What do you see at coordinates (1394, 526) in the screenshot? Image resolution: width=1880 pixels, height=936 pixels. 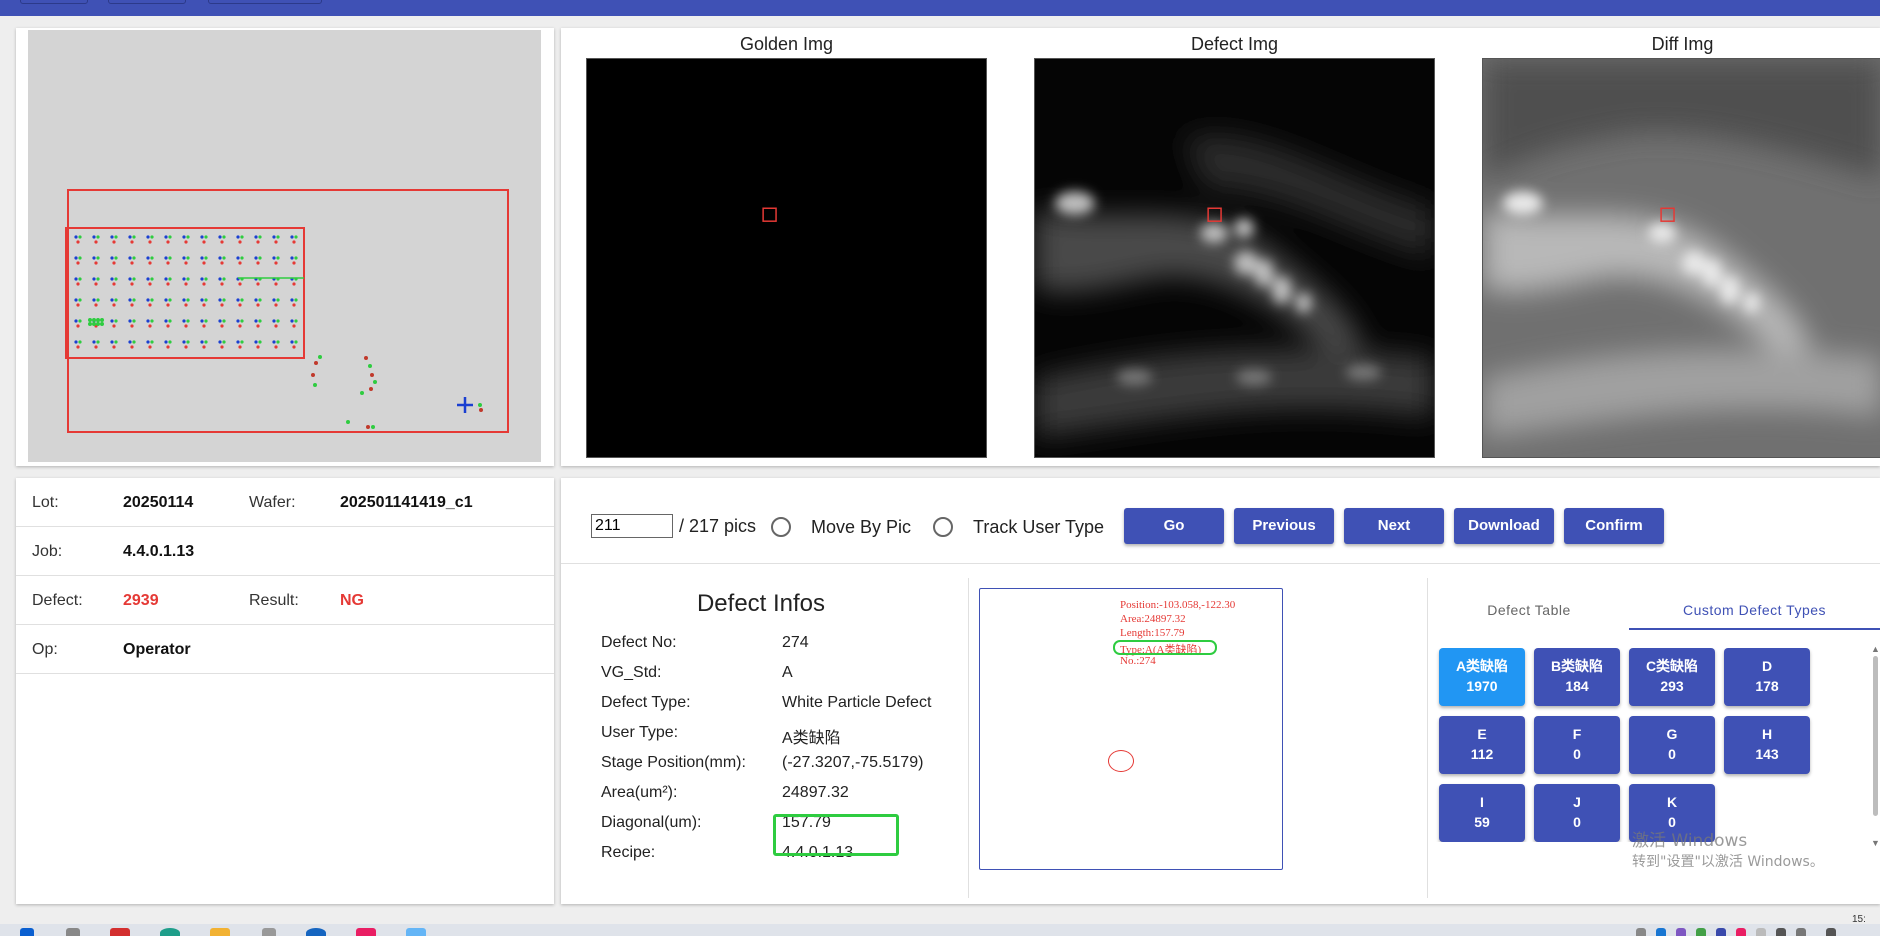 I see `next-button: Next` at bounding box center [1394, 526].